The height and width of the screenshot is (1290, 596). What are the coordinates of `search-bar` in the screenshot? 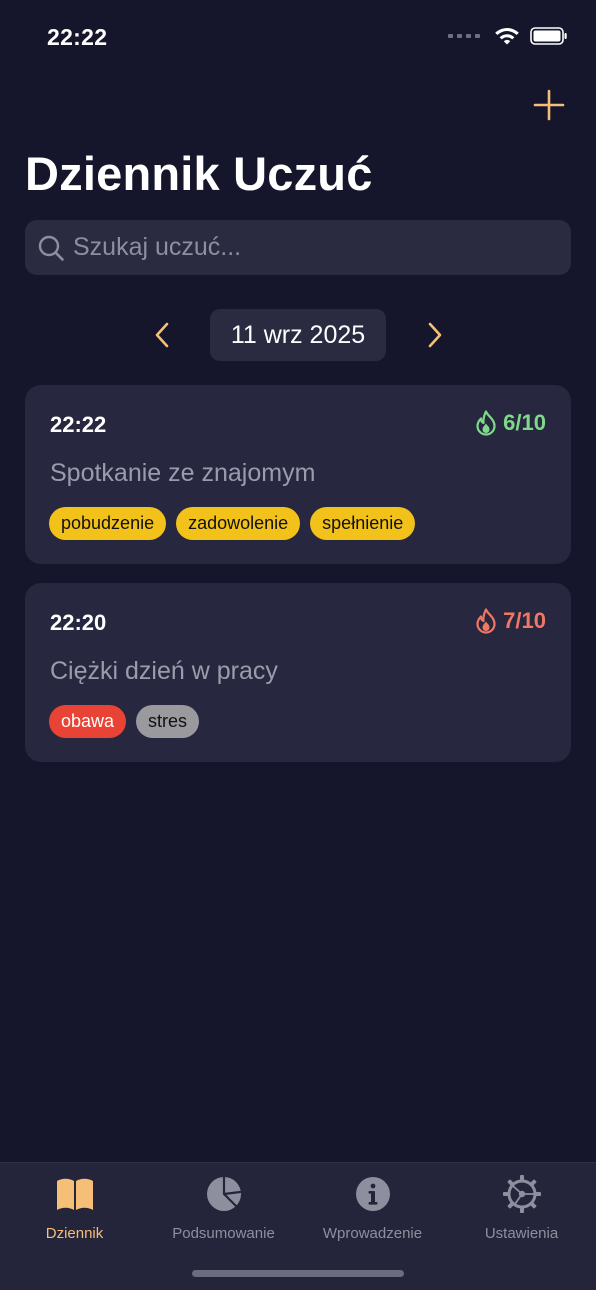 It's located at (298, 247).